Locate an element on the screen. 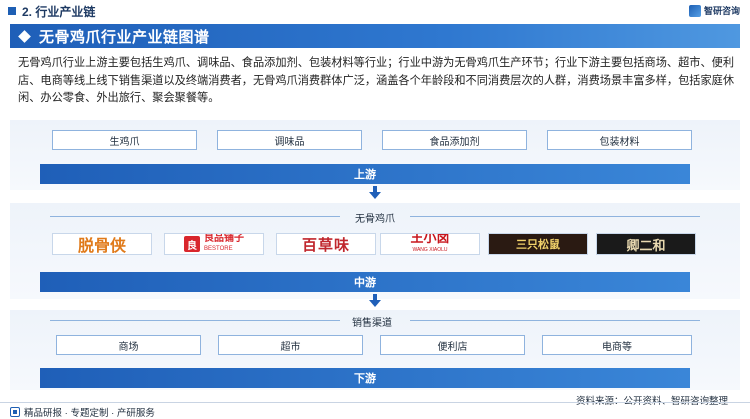 The width and height of the screenshot is (750, 419). upstream-item-chicken-feet: 生鸡爪 is located at coordinates (124, 140).